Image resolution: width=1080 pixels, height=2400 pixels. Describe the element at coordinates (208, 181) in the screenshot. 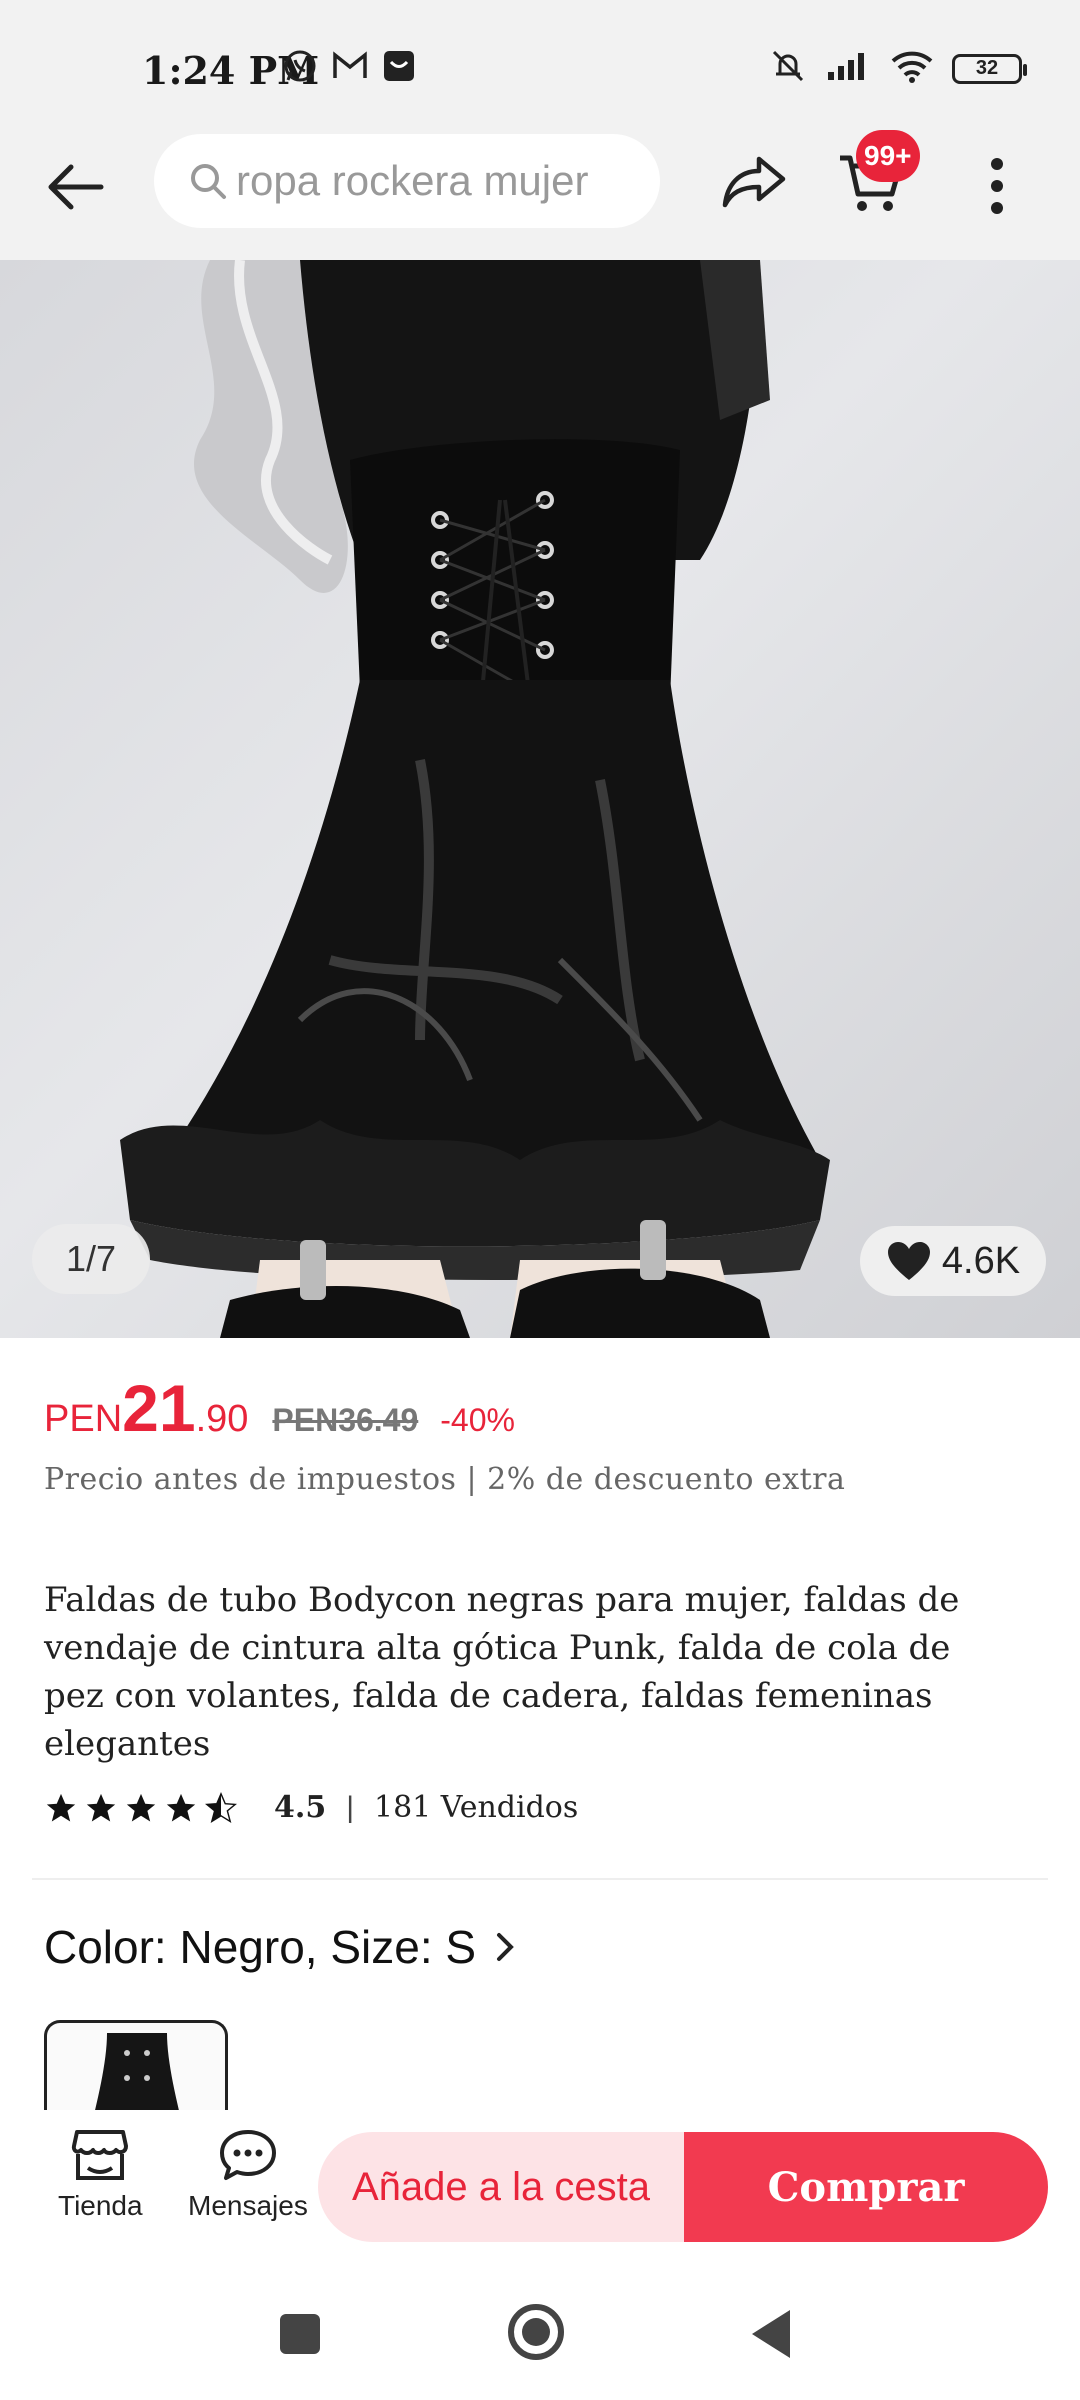

I see `search-icon` at that location.